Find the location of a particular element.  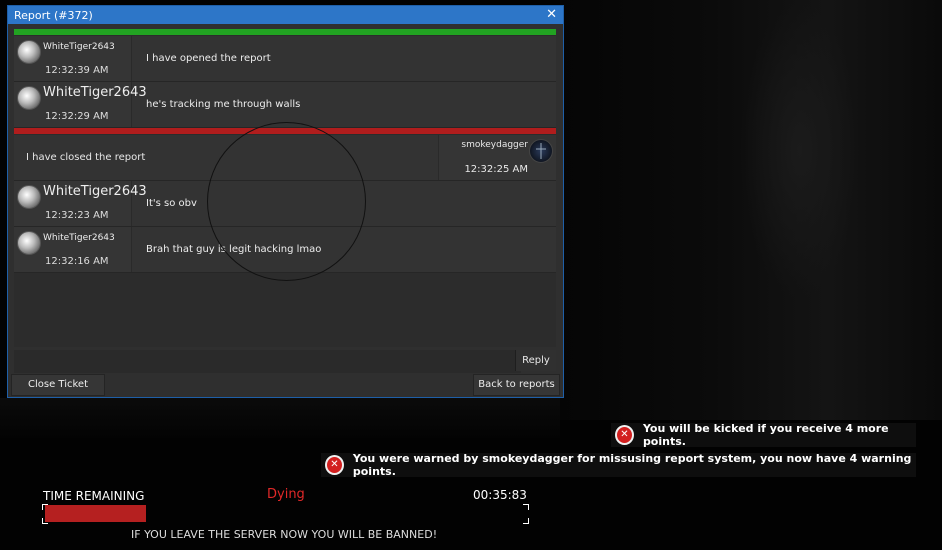

message-time: 12:32:25 AM is located at coordinates (496, 169).